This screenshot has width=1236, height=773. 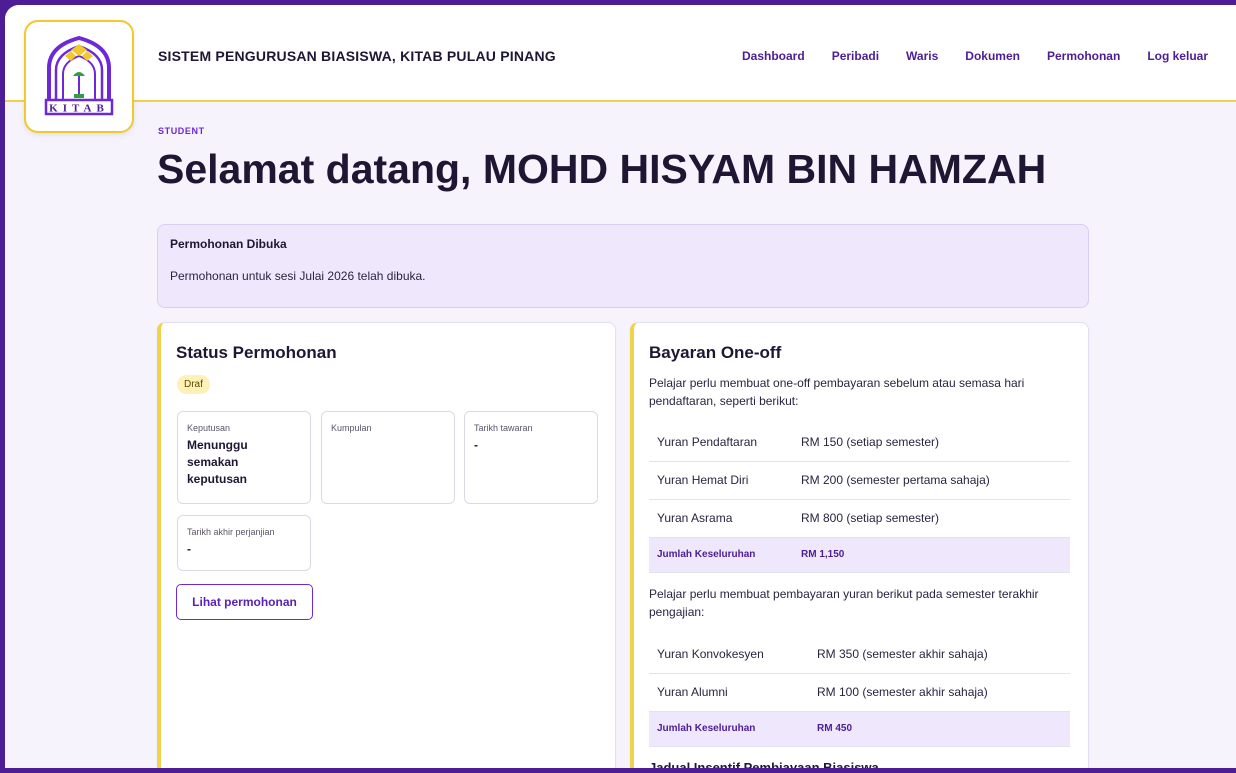 What do you see at coordinates (935, 518) in the screenshot?
I see `fee-amount: RM 800 (setiap semester)` at bounding box center [935, 518].